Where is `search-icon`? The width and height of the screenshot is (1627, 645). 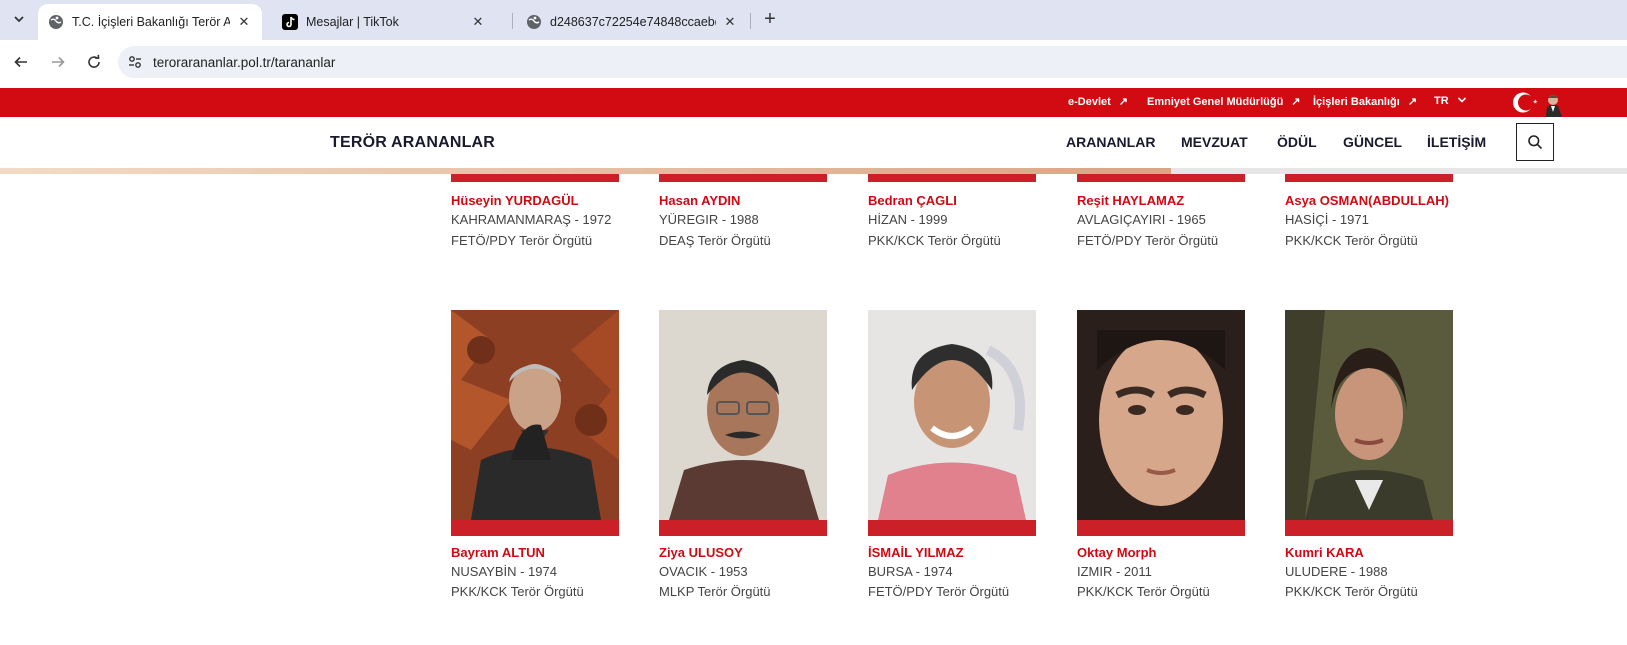
search-icon is located at coordinates (1535, 142).